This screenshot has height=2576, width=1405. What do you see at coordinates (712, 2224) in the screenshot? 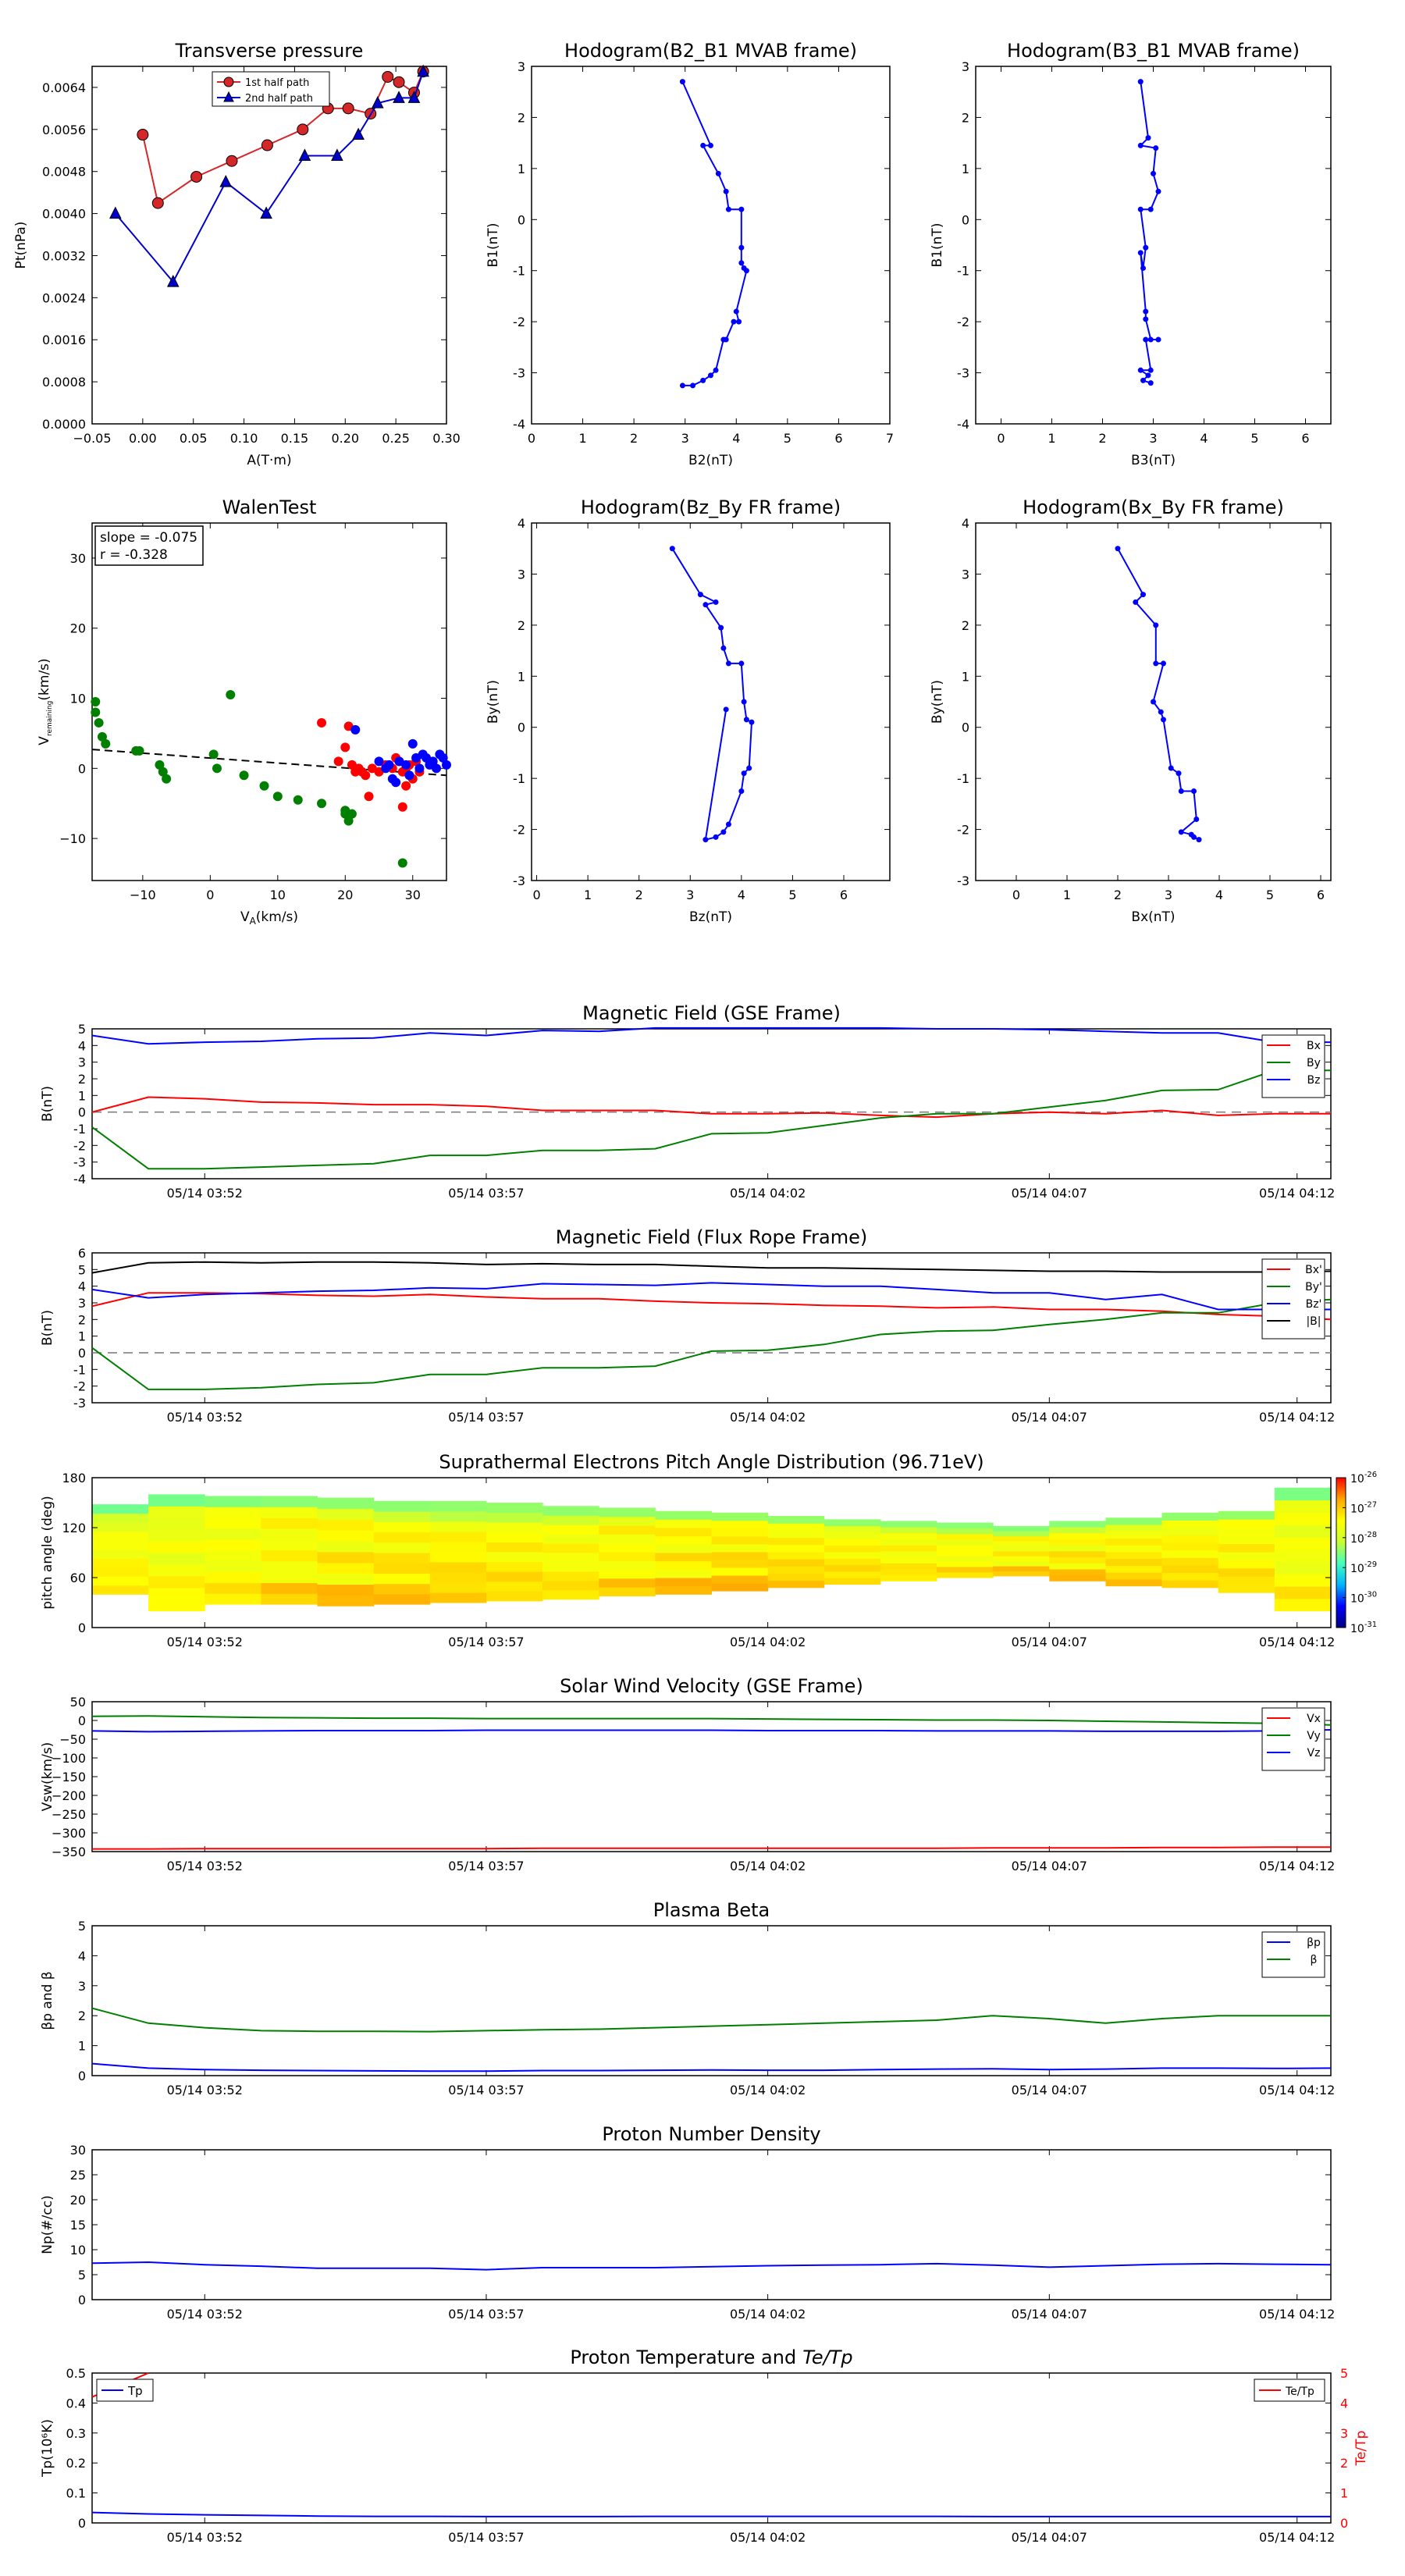
I see `np-plot-frame` at bounding box center [712, 2224].